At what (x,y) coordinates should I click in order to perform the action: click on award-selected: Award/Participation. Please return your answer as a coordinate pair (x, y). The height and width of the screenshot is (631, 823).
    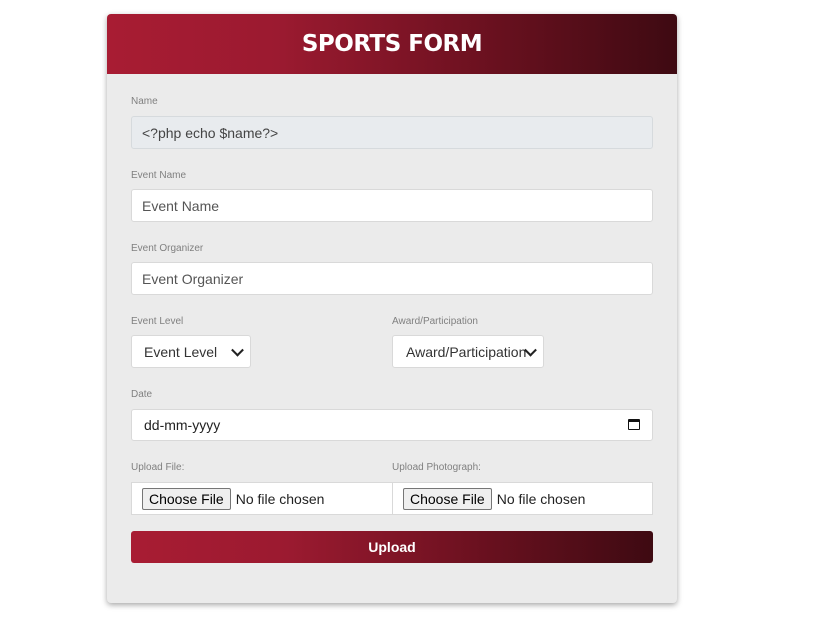
    Looking at the image, I should click on (466, 351).